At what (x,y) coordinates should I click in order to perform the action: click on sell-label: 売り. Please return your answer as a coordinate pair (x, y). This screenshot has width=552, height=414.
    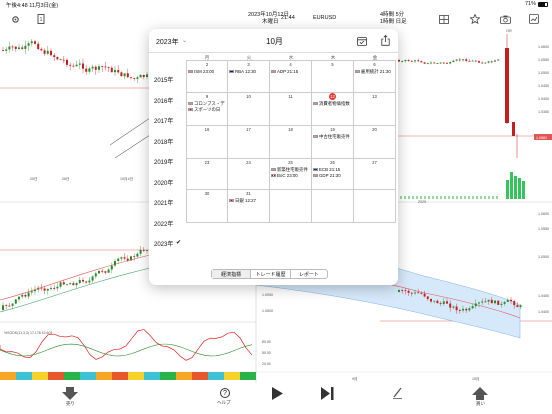
    Looking at the image, I should click on (70, 404).